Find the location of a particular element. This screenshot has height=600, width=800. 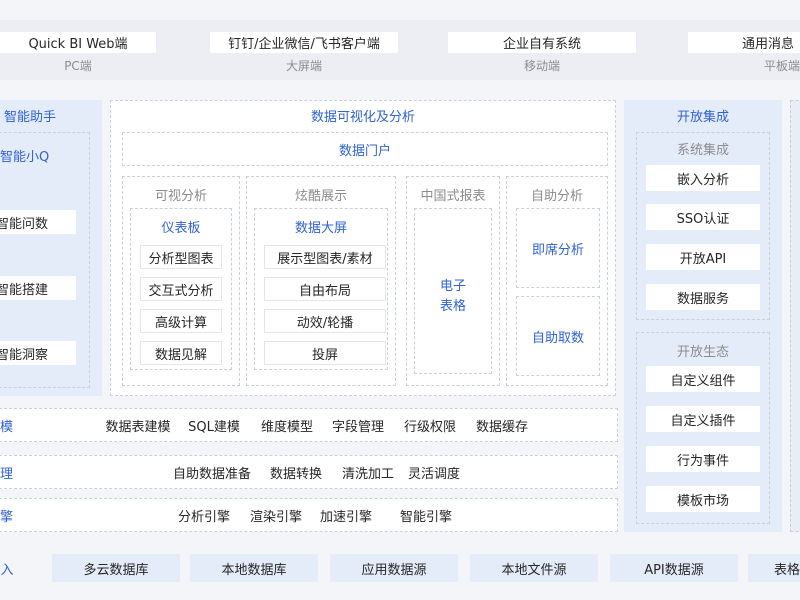

open-sso: SSO认证 is located at coordinates (703, 217).